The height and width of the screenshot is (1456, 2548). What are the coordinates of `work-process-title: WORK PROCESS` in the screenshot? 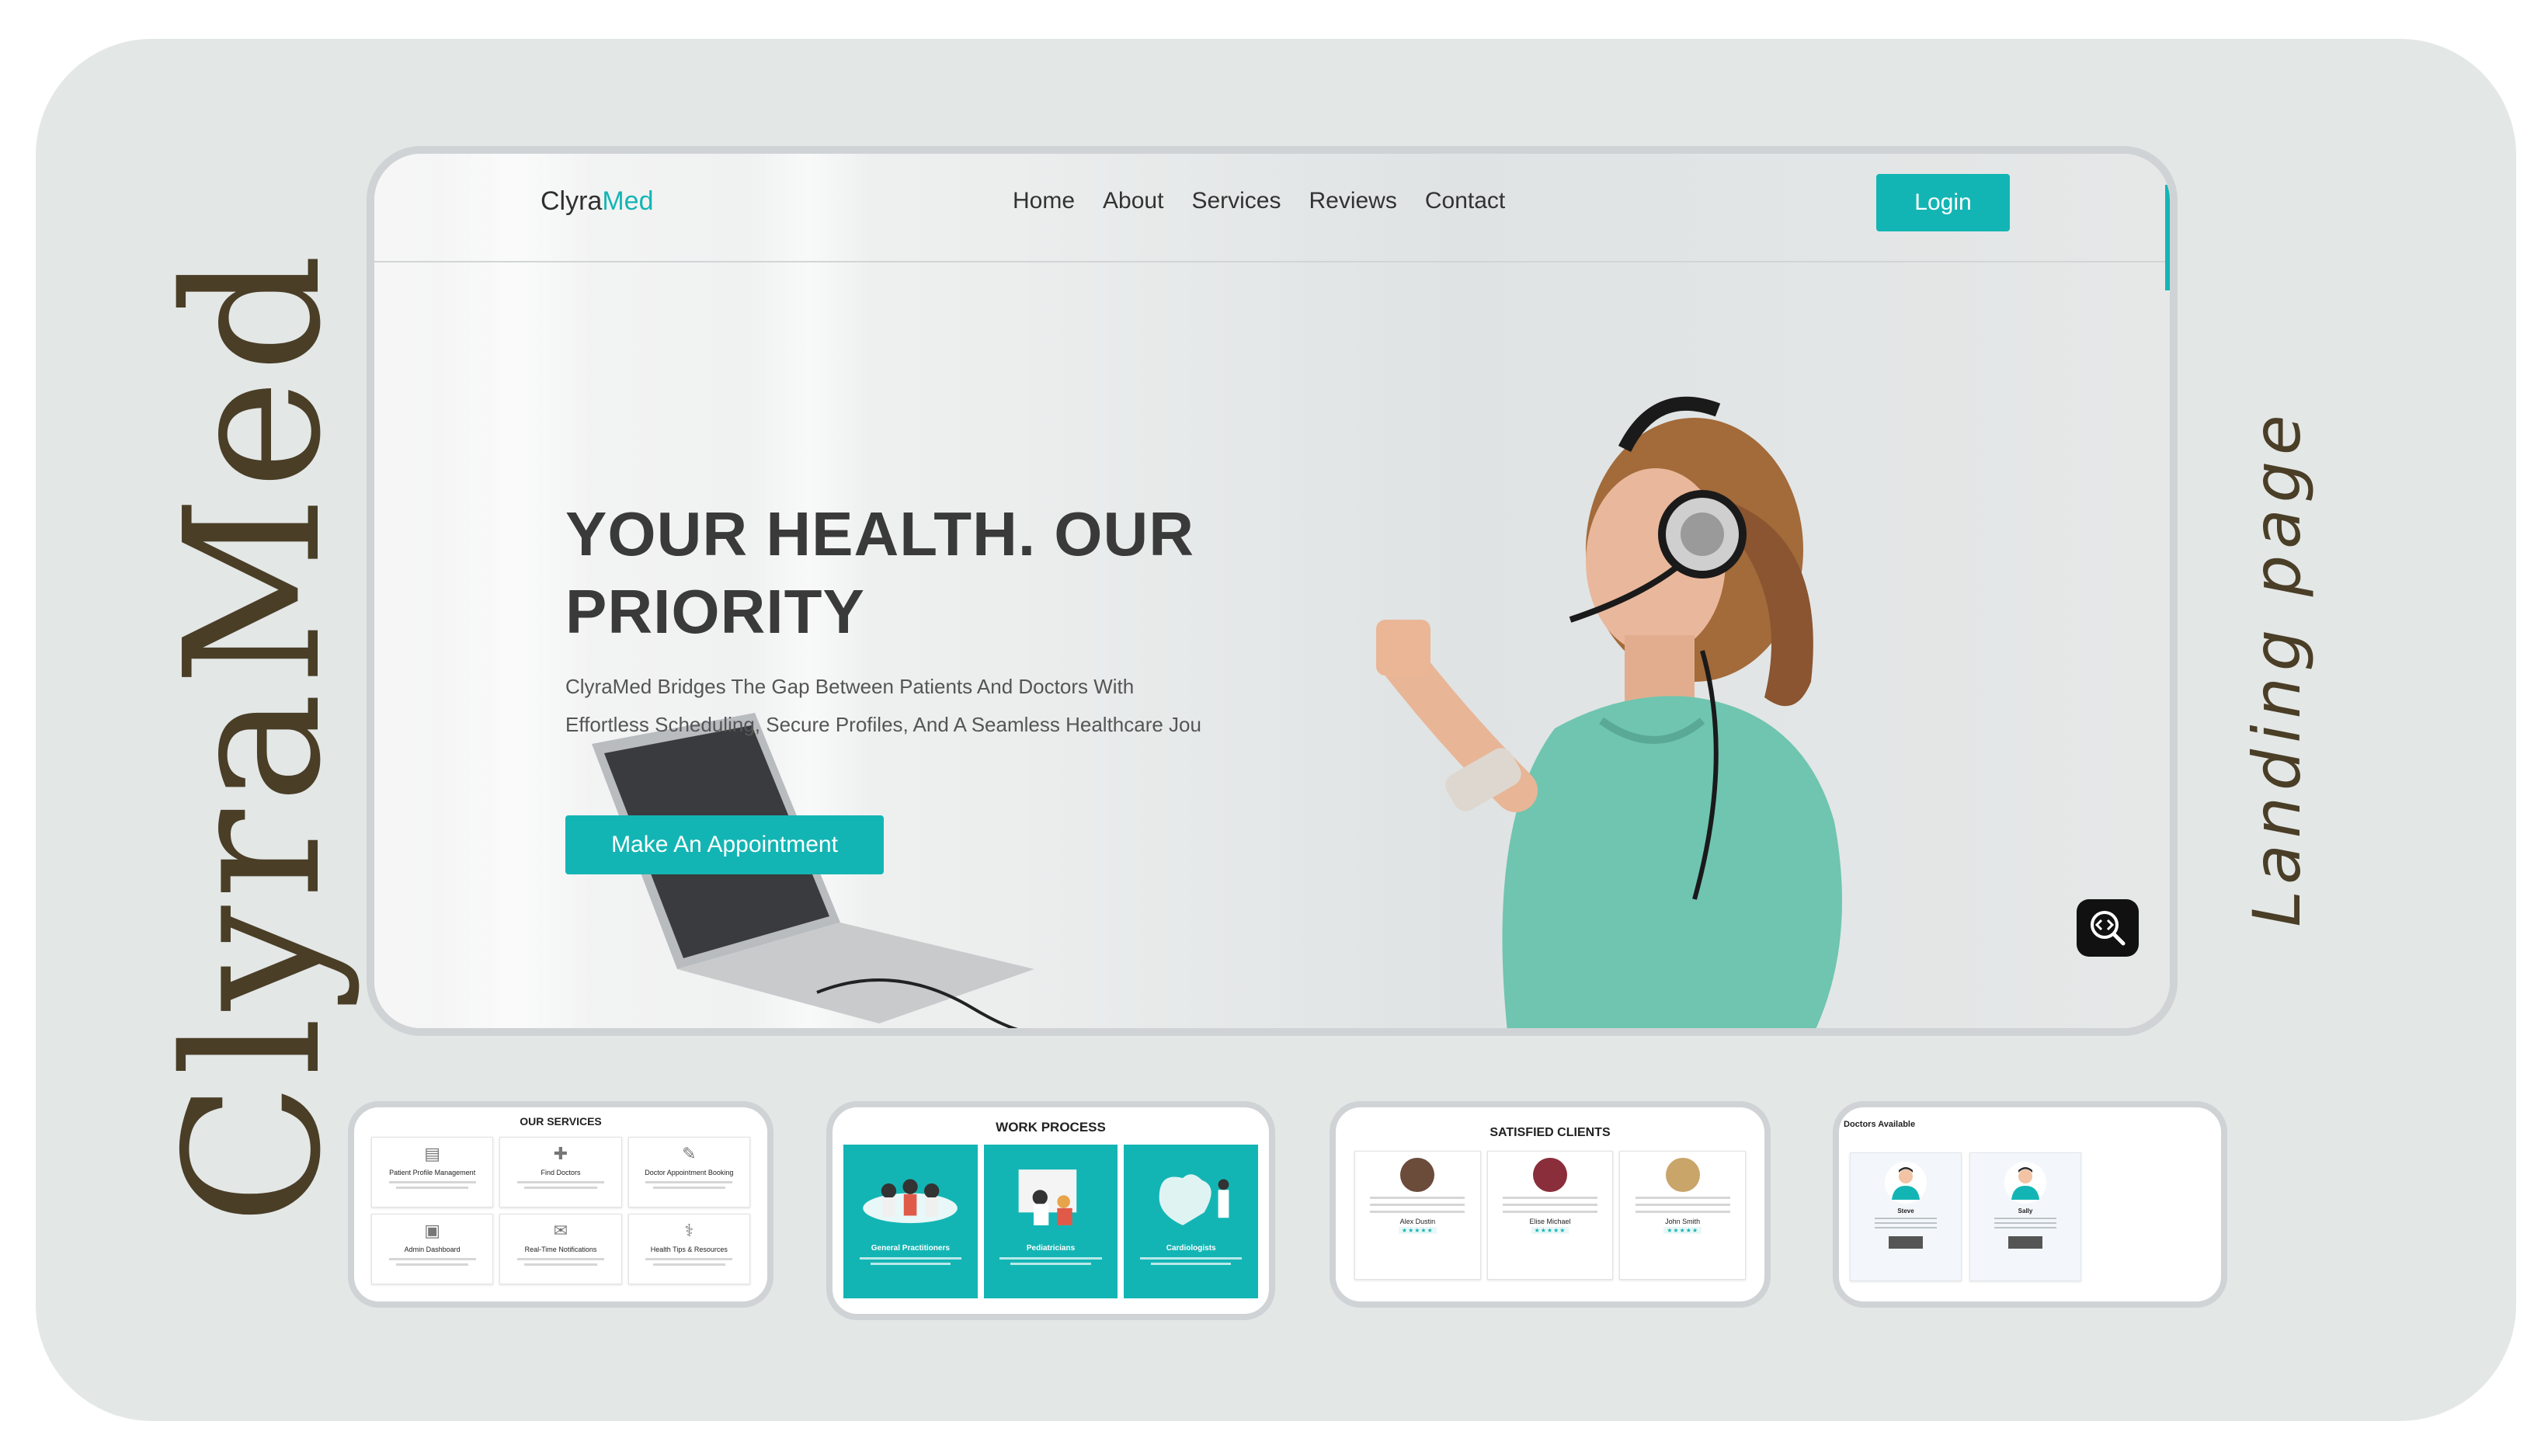 It's located at (1051, 1127).